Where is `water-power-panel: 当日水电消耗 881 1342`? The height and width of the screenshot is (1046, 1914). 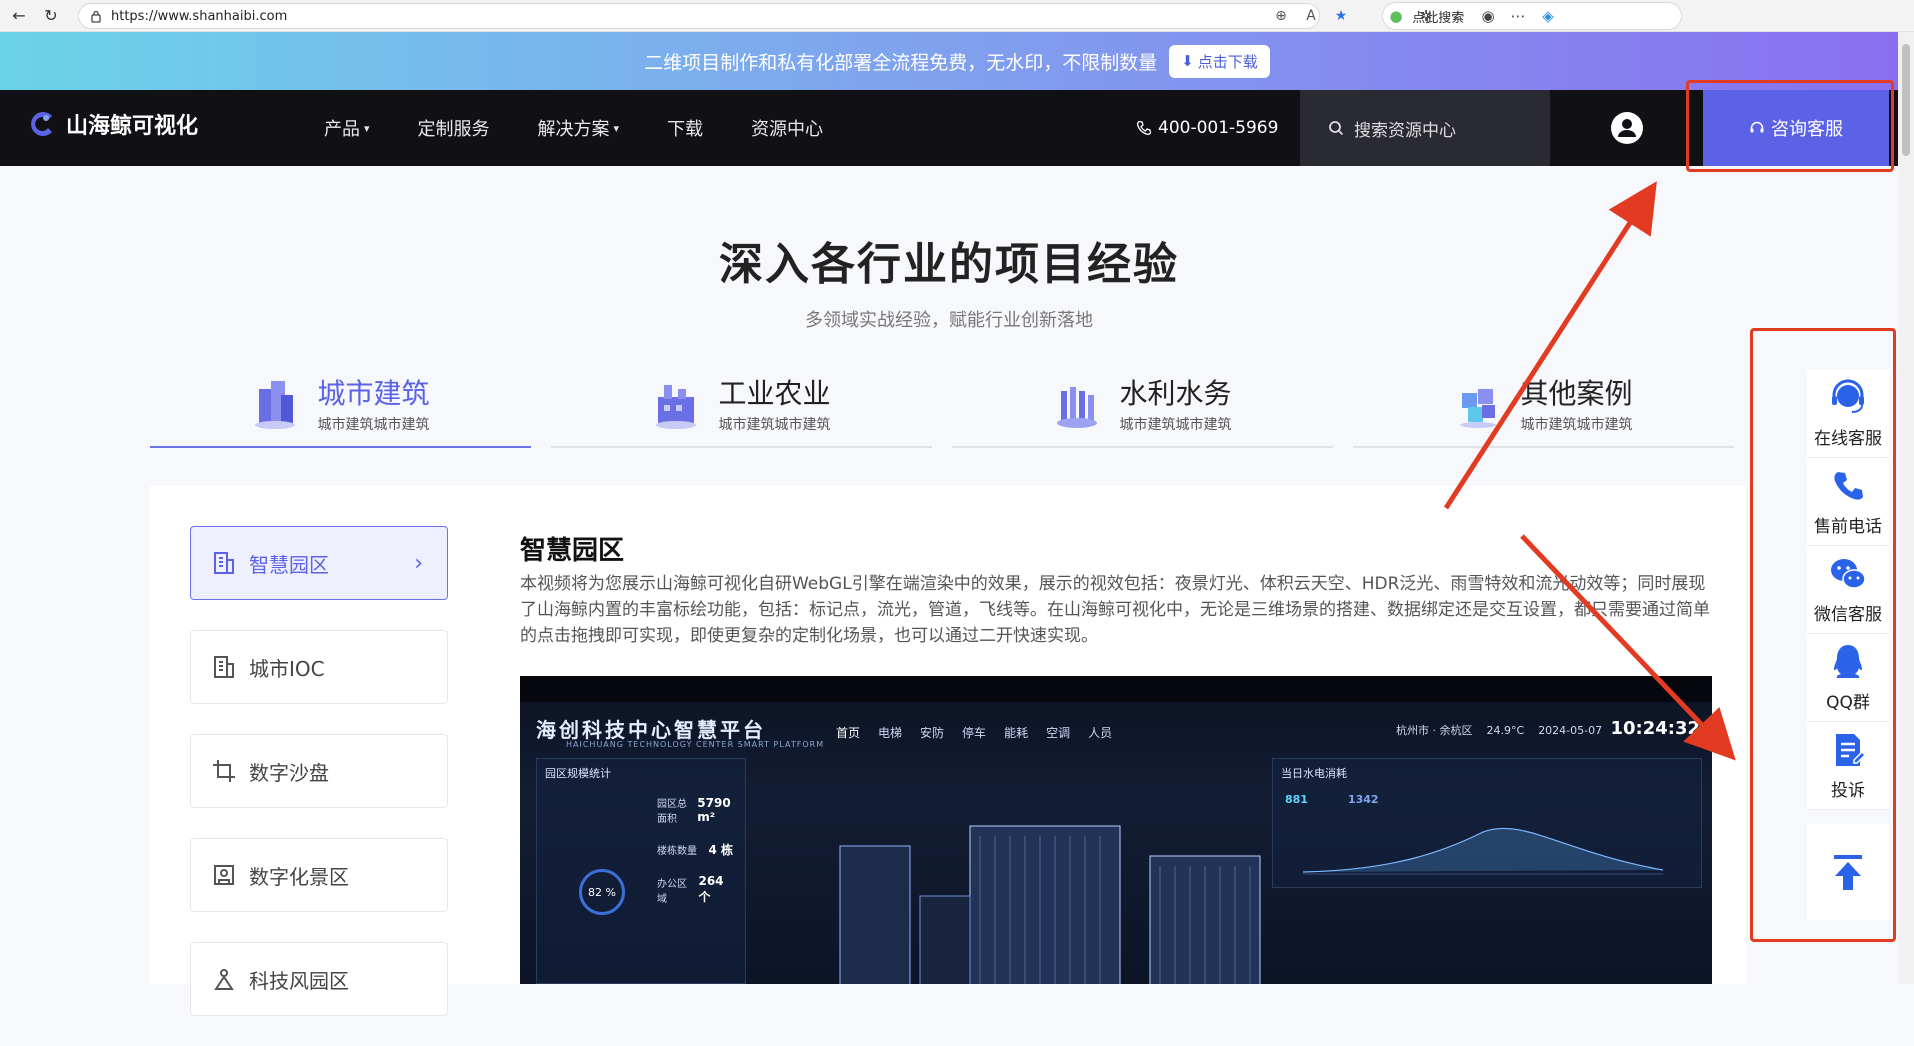 water-power-panel: 当日水电消耗 881 1342 is located at coordinates (1487, 823).